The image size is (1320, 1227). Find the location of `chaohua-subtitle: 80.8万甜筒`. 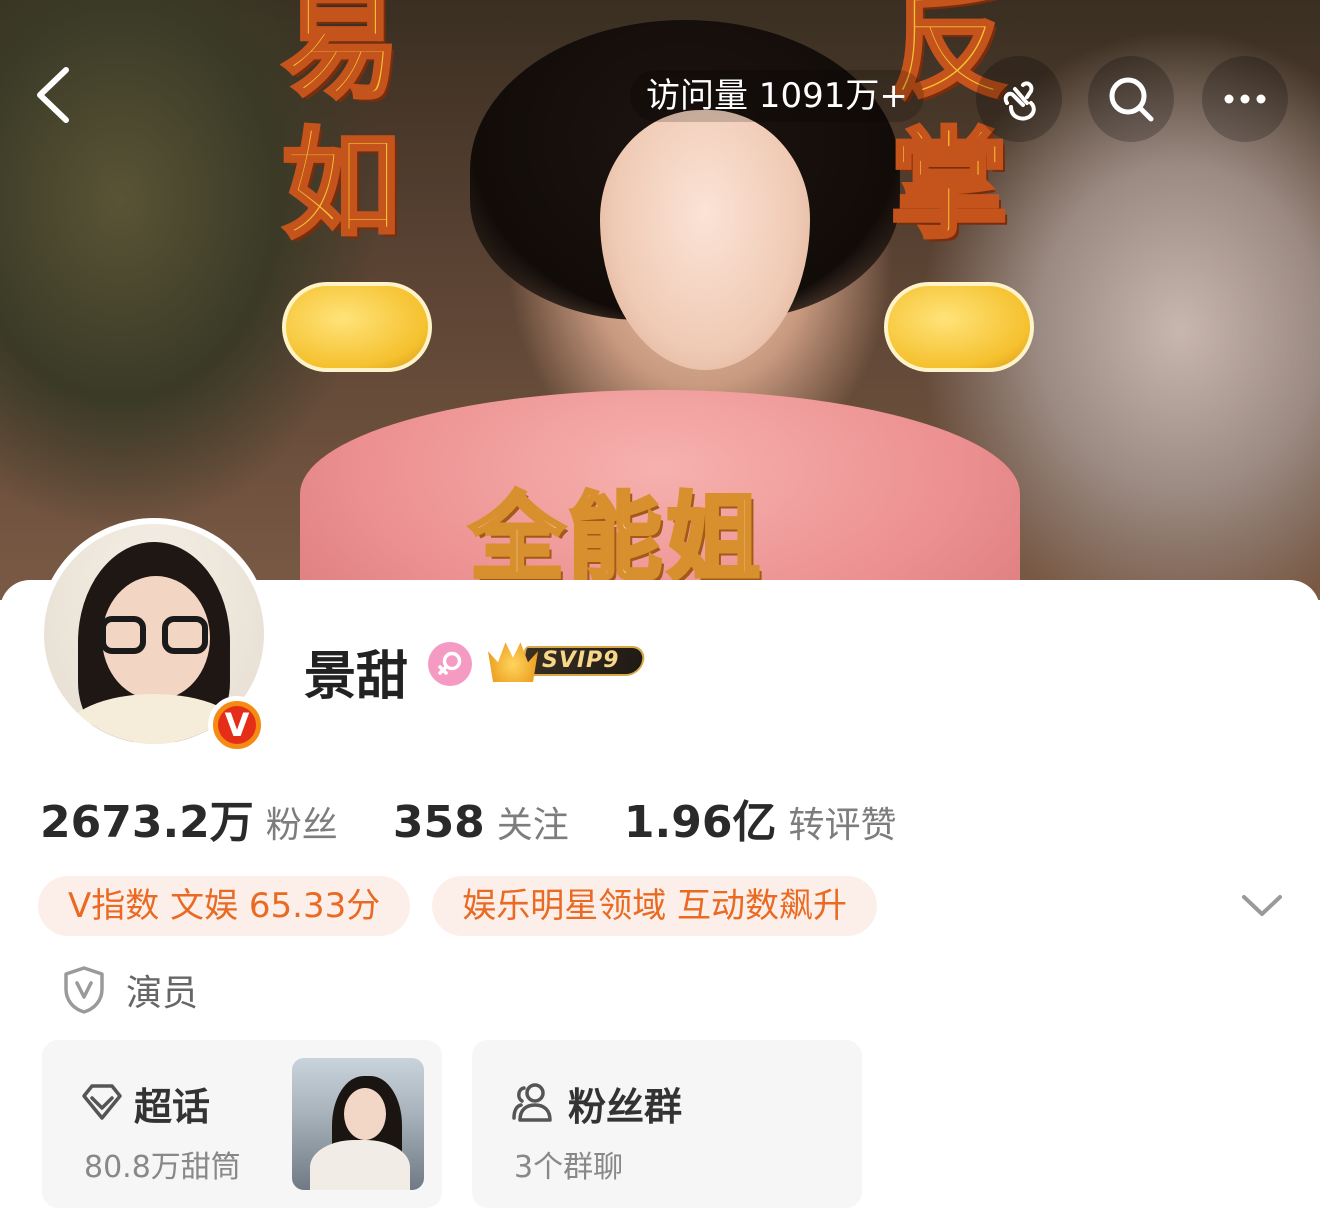

chaohua-subtitle: 80.8万甜筒 is located at coordinates (162, 1167).